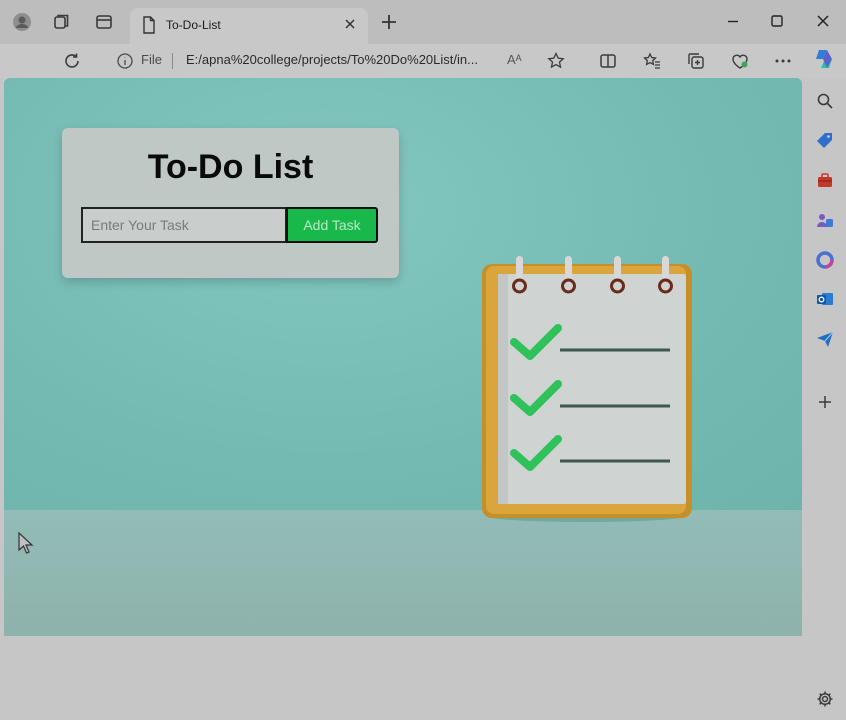 This screenshot has width=846, height=720. Describe the element at coordinates (72, 61) in the screenshot. I see `refresh-icon` at that location.